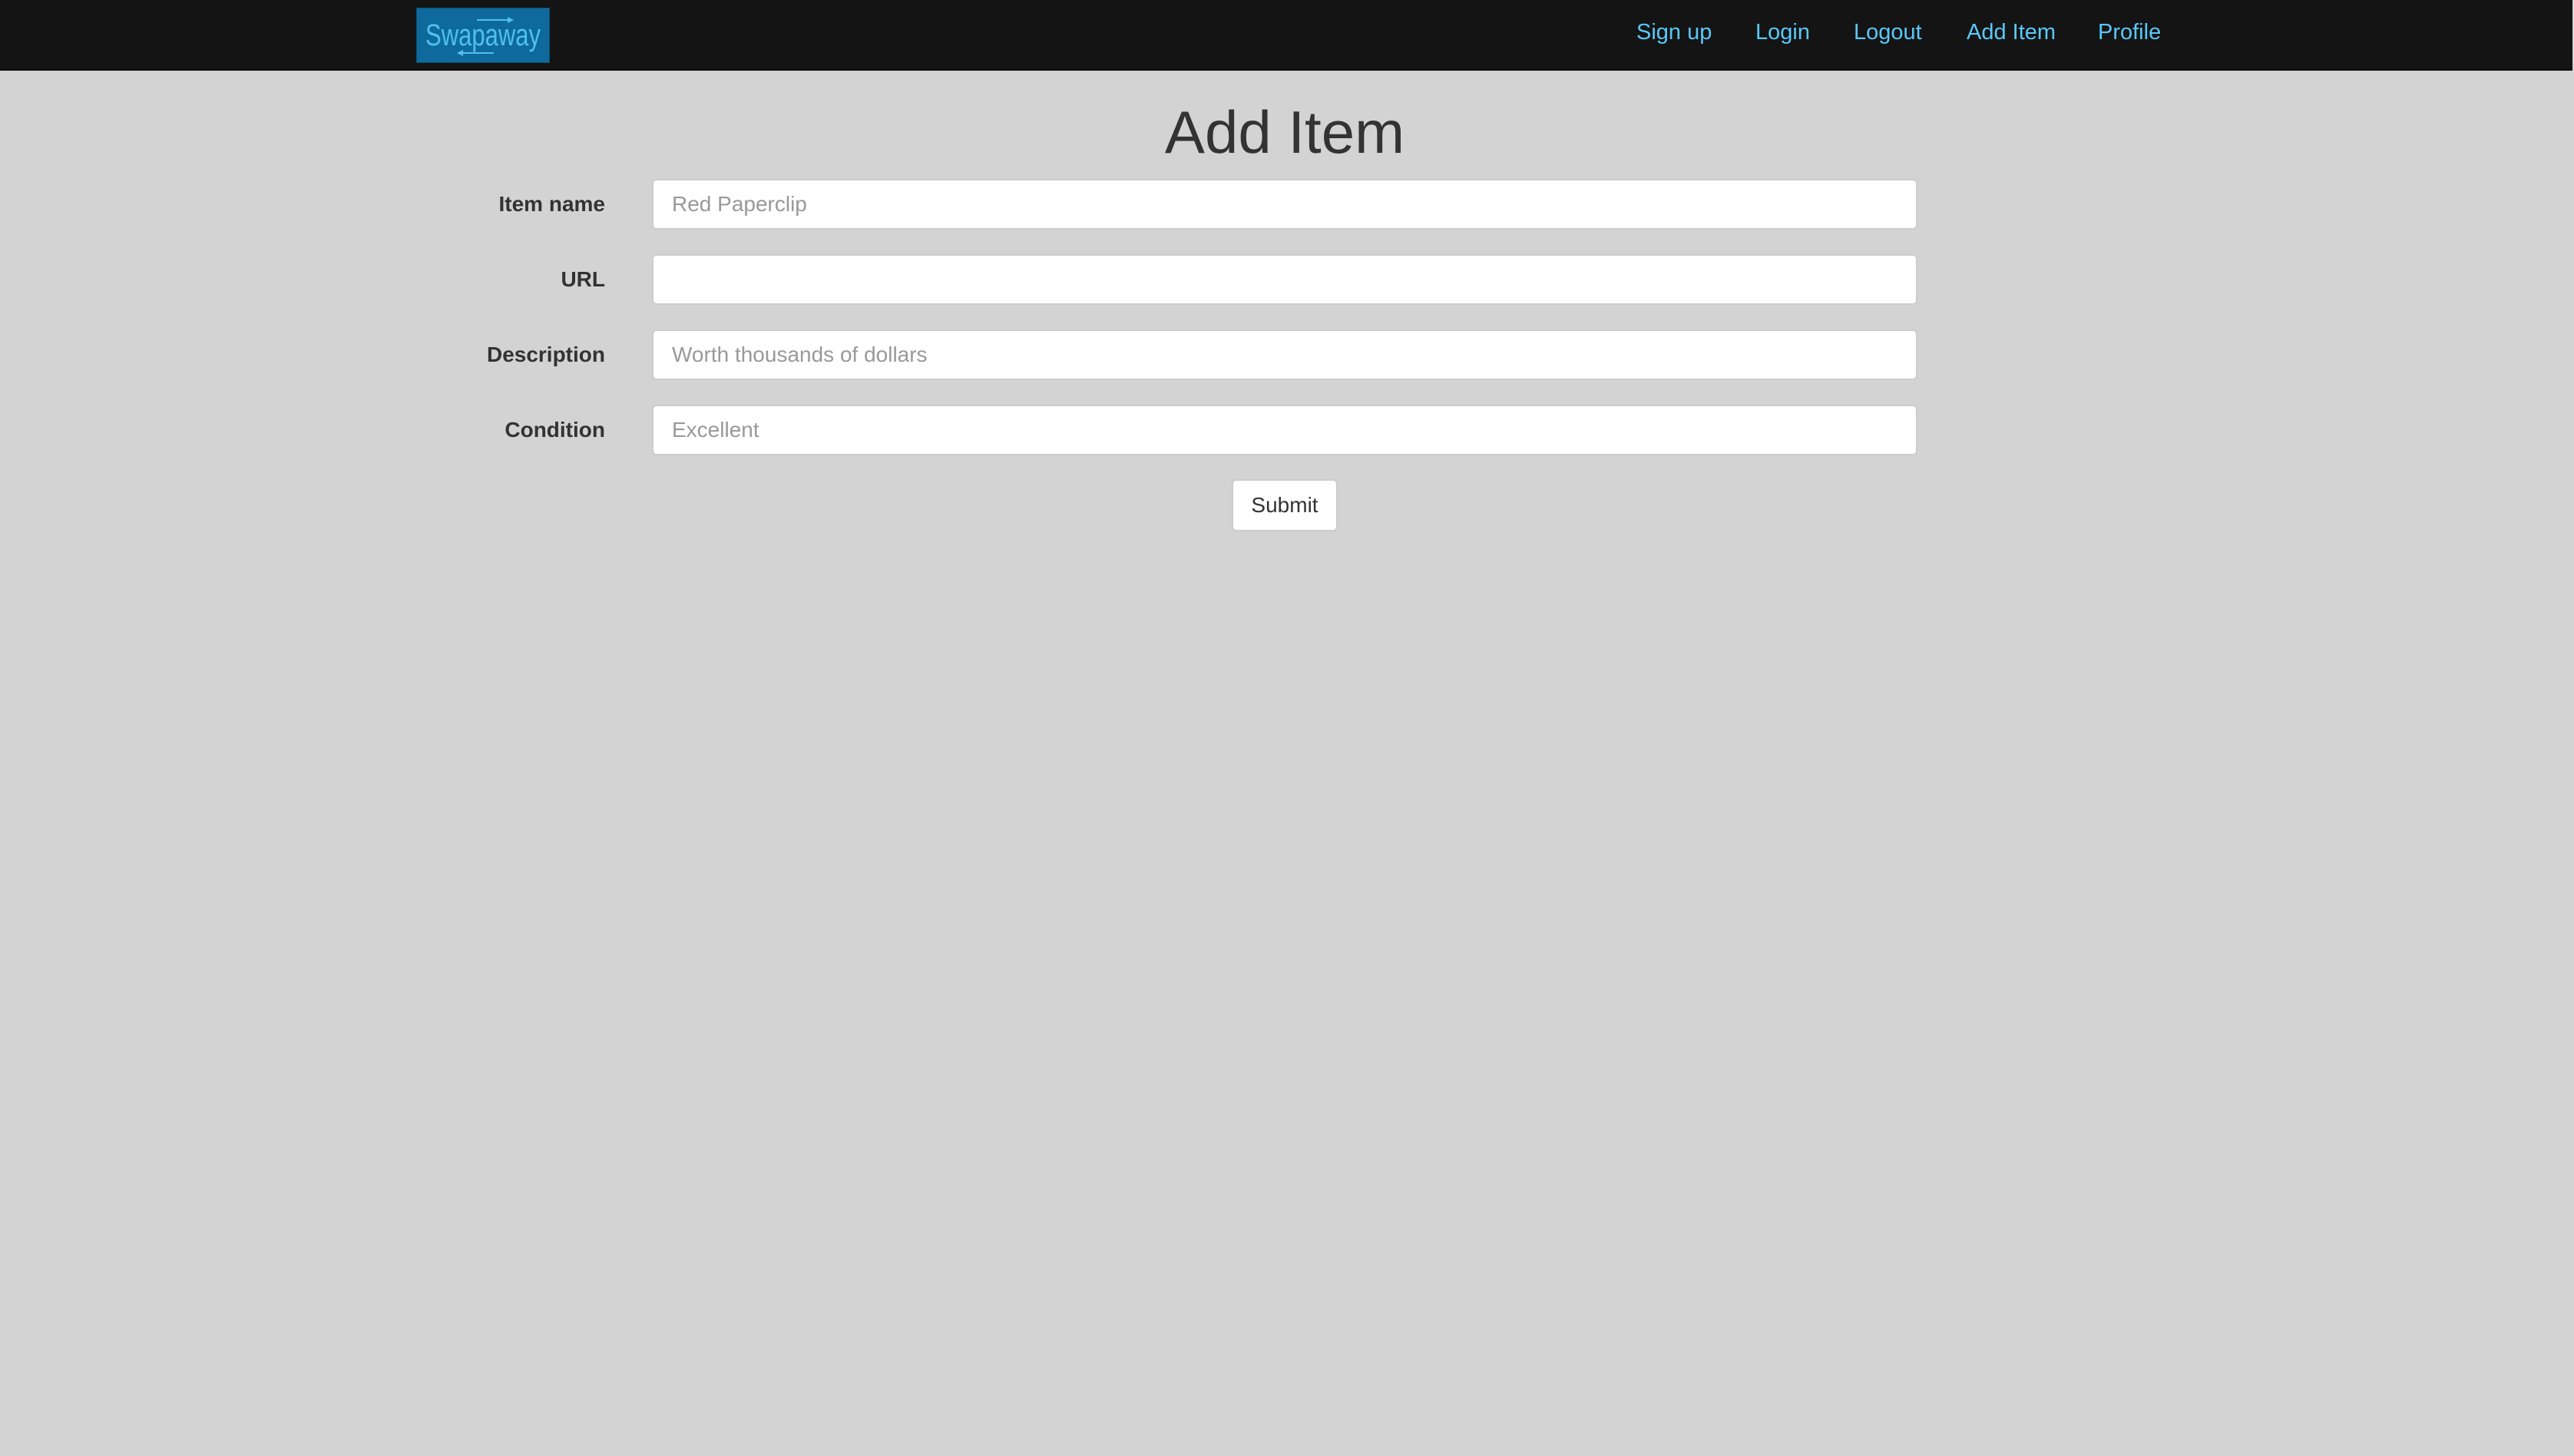  Describe the element at coordinates (1888, 32) in the screenshot. I see `nav-logout-link: Logout` at that location.